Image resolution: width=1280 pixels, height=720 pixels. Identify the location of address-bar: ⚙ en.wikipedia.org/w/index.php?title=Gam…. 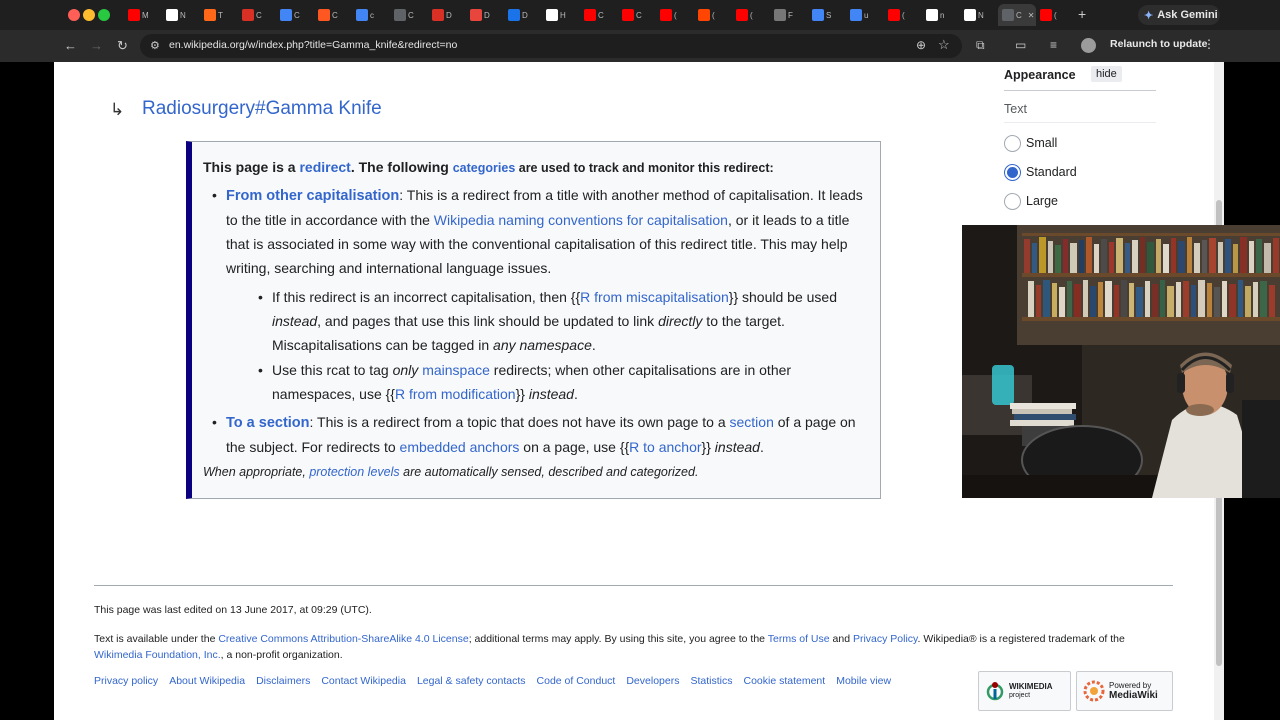
(551, 46).